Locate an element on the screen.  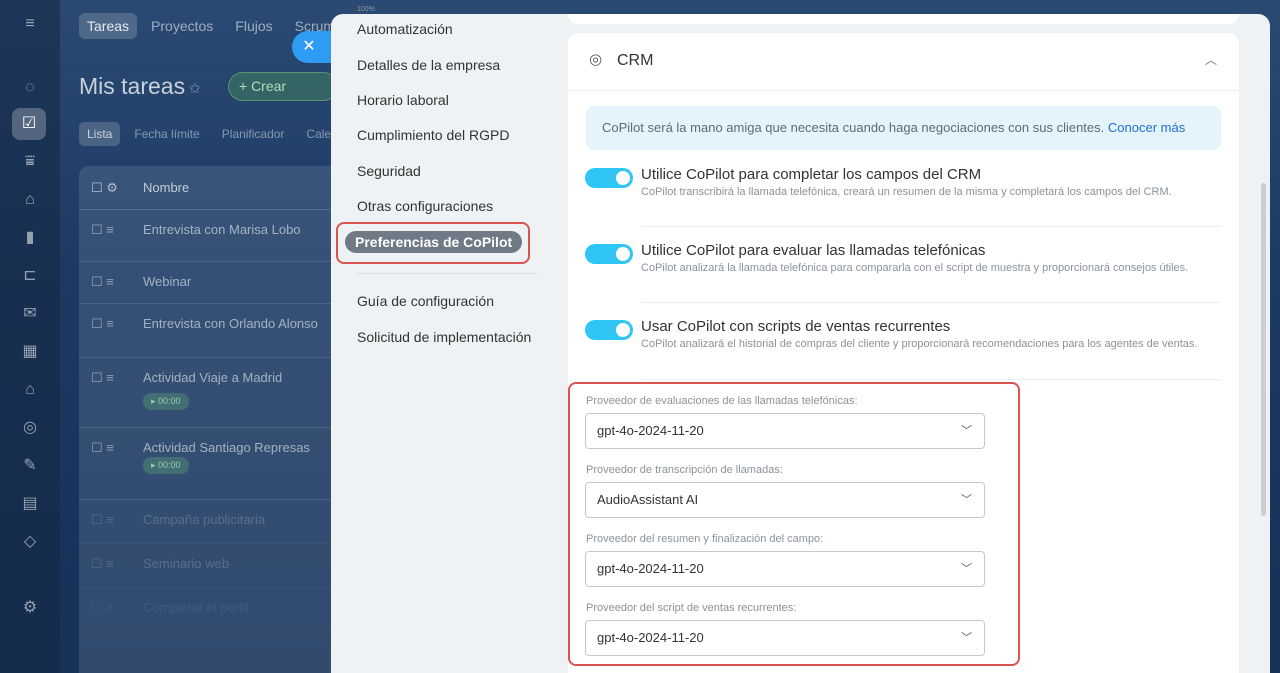
bg-tab: Tareas is located at coordinates (108, 26).